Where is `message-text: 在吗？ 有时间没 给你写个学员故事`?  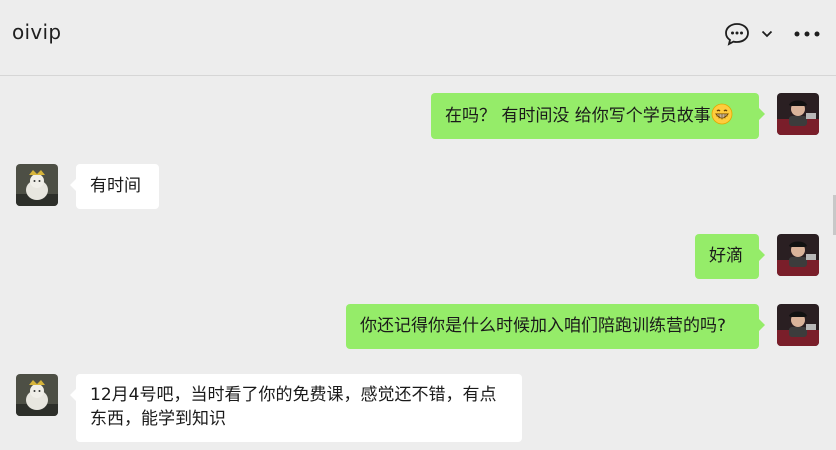 message-text: 在吗？ 有时间没 给你写个学员故事 is located at coordinates (578, 116).